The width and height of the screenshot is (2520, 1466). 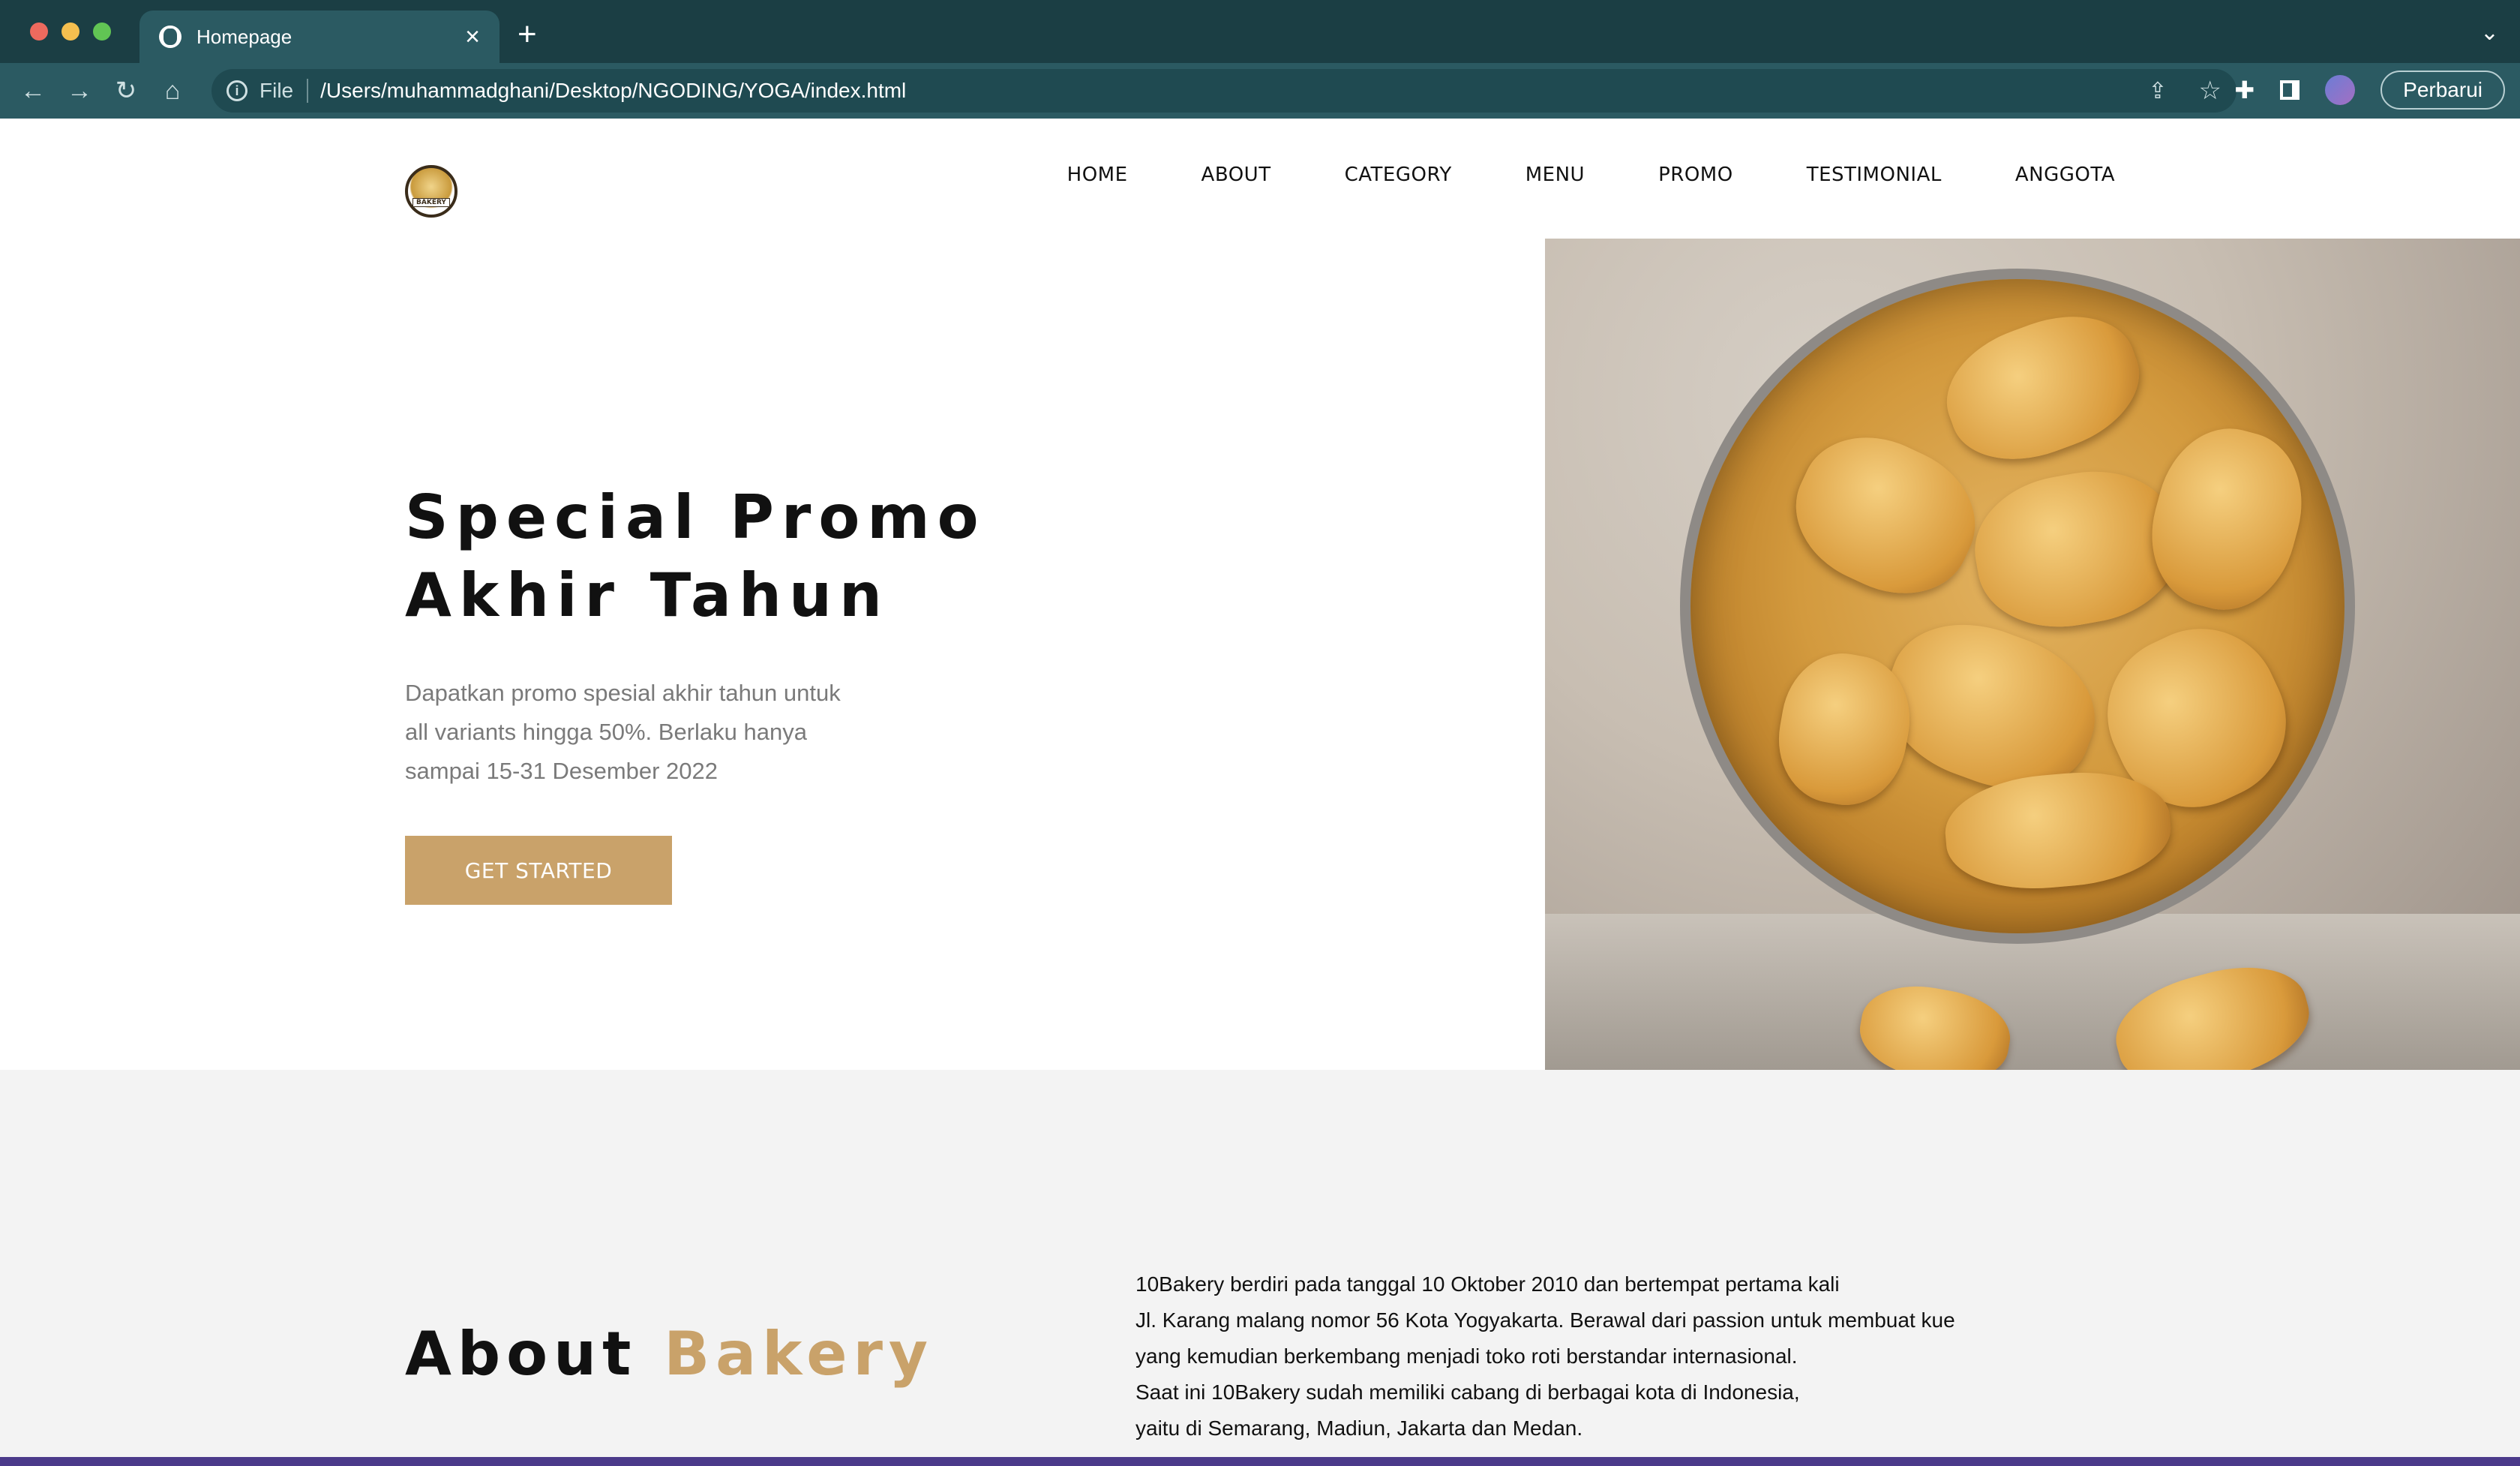 I want to click on reload-icon: ↻, so click(x=126, y=90).